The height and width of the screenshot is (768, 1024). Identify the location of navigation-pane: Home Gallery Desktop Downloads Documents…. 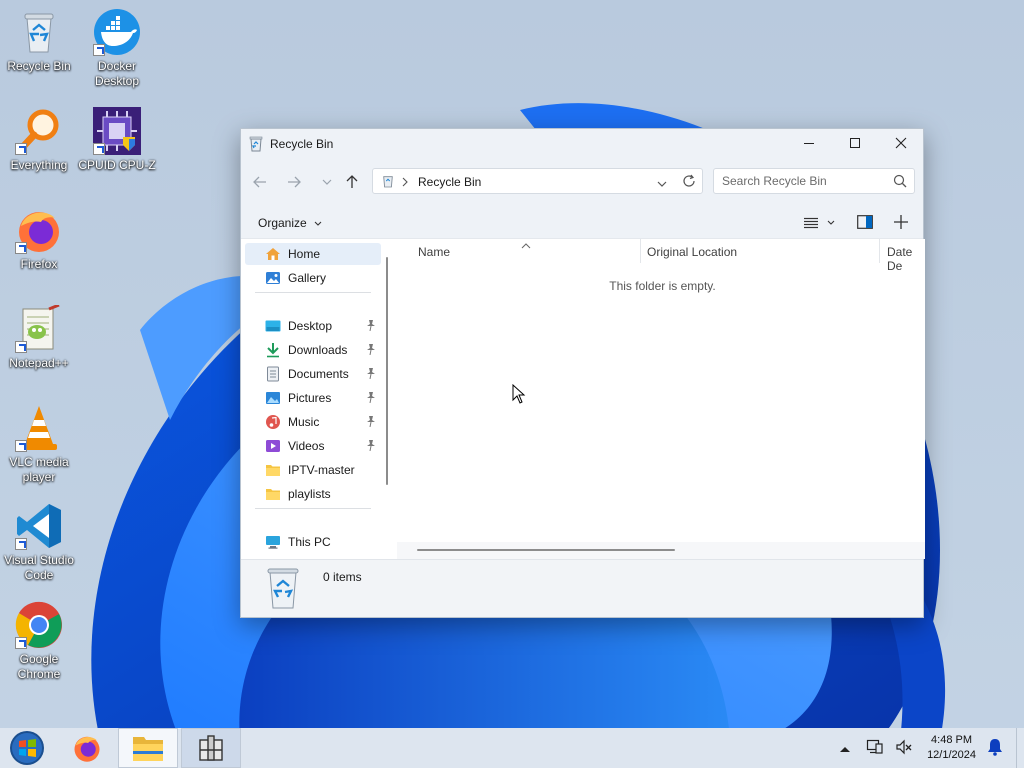
(315, 399).